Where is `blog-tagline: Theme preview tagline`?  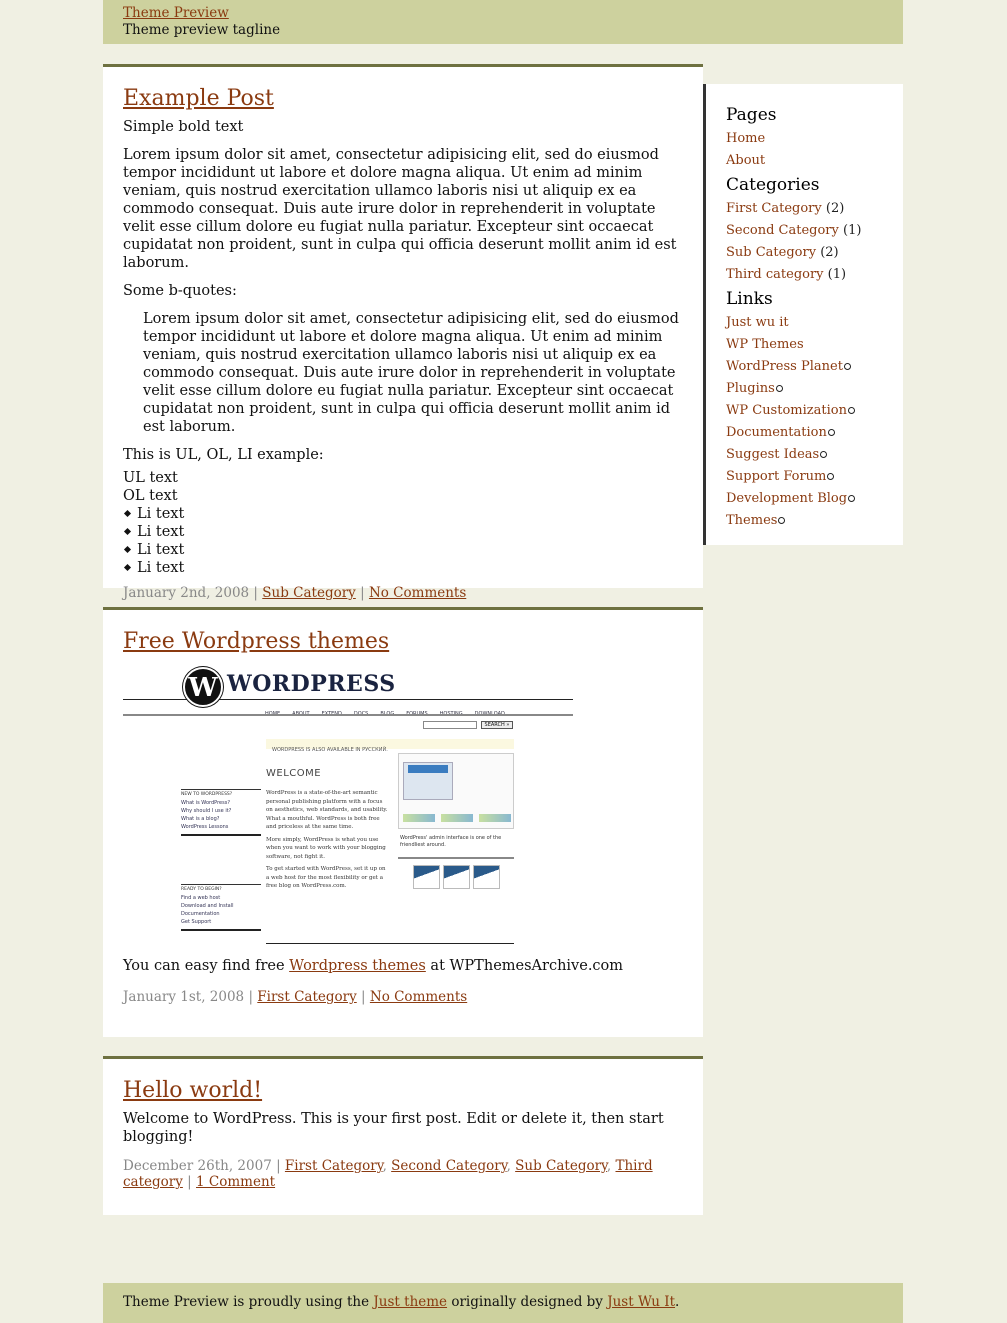
blog-tagline: Theme preview tagline is located at coordinates (202, 30).